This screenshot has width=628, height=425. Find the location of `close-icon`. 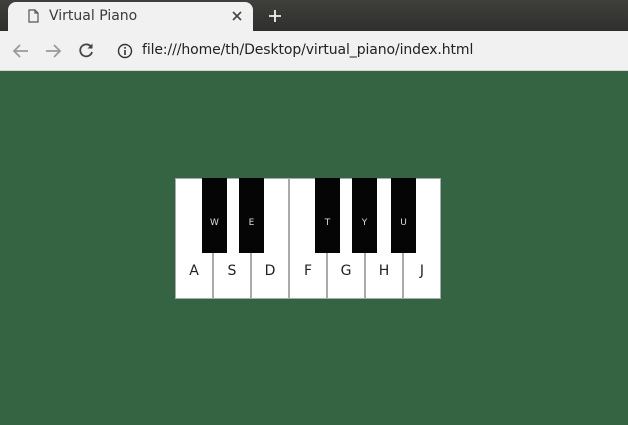

close-icon is located at coordinates (237, 16).